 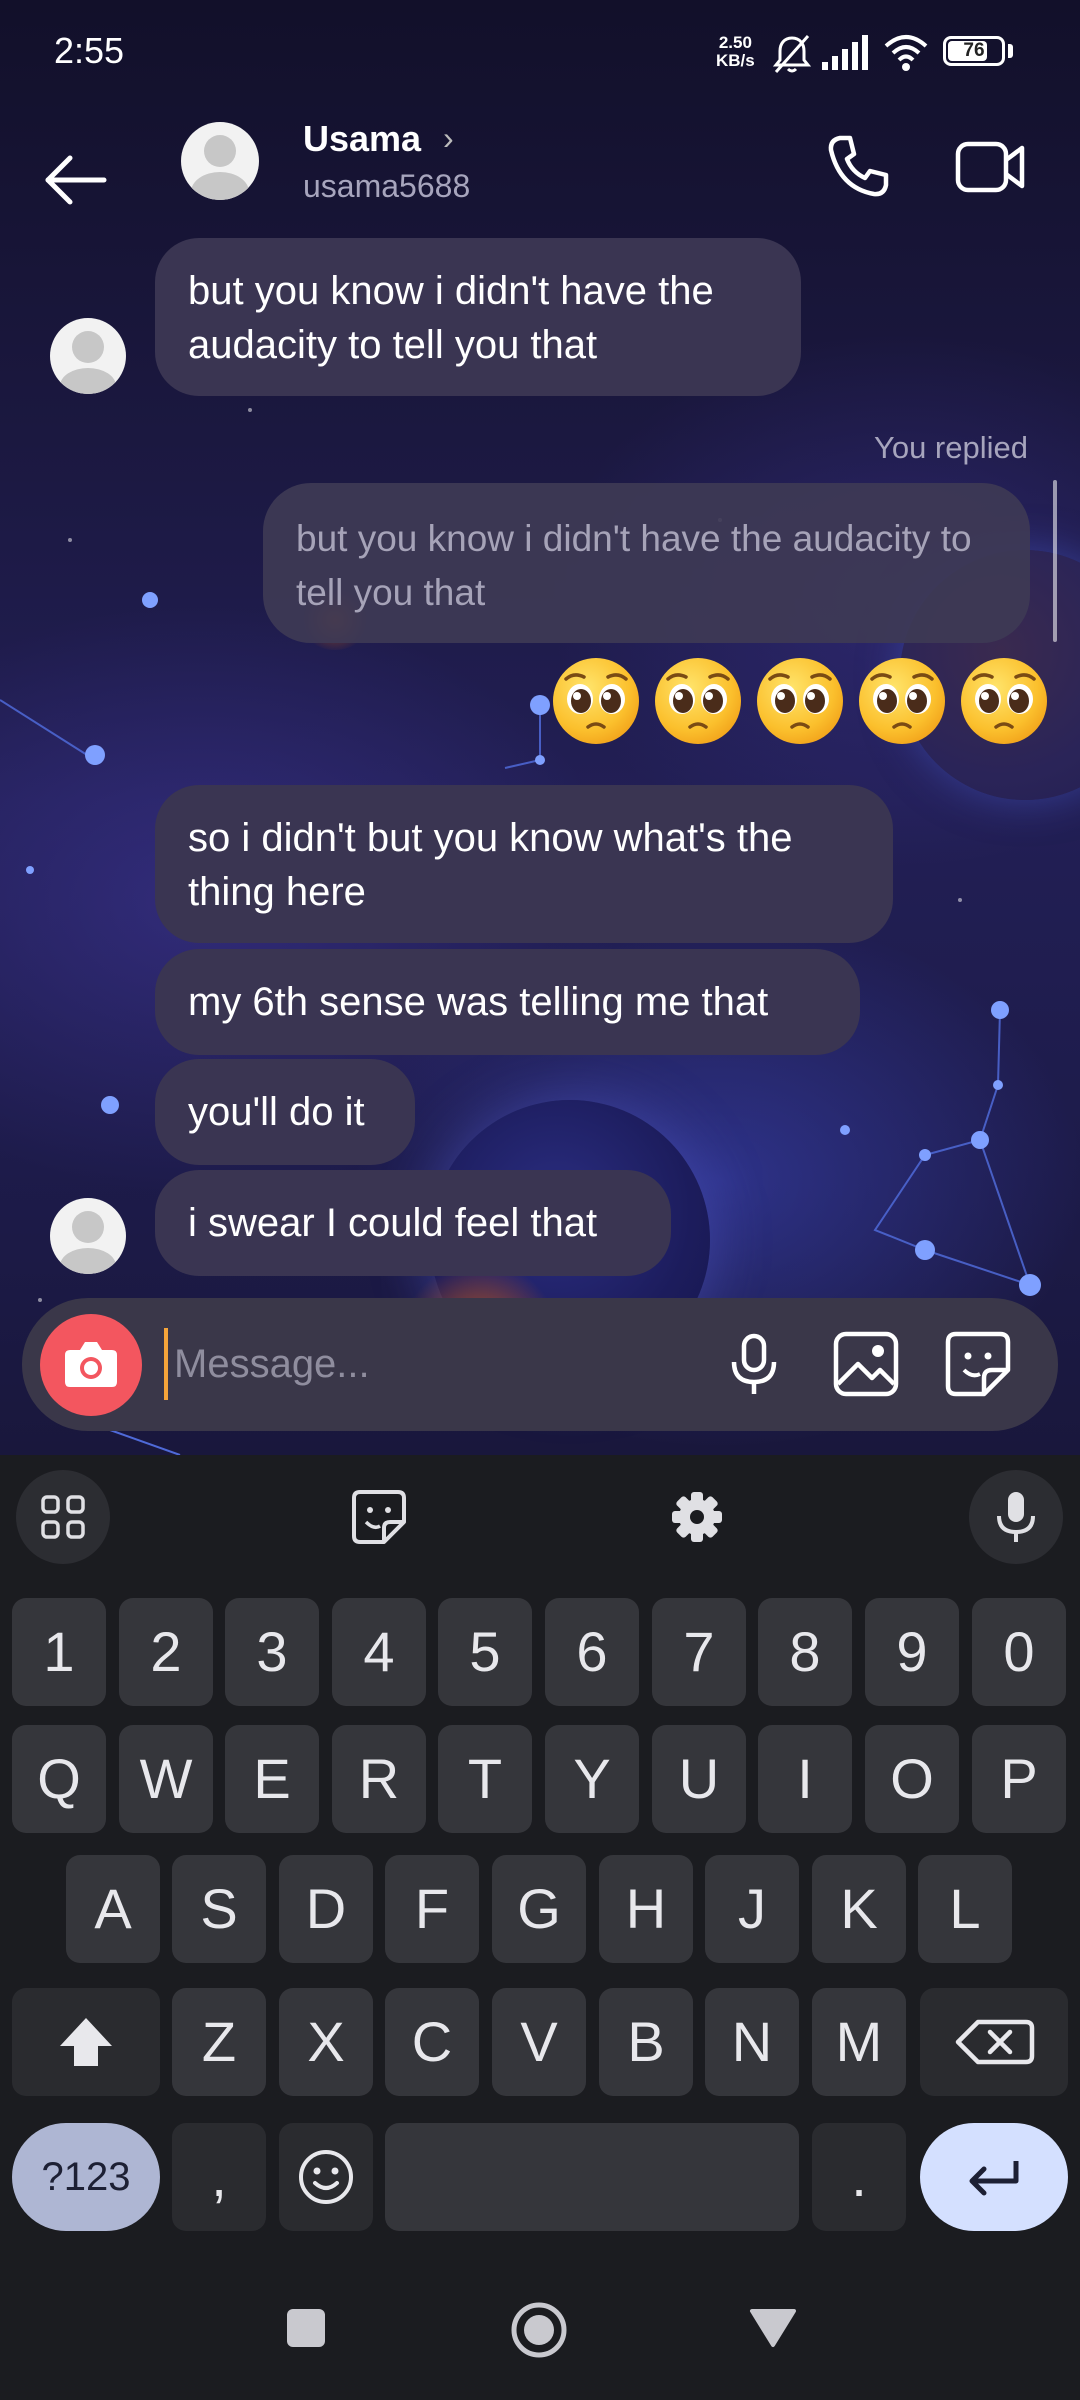 I want to click on key-b: B, so click(x=646, y=2042).